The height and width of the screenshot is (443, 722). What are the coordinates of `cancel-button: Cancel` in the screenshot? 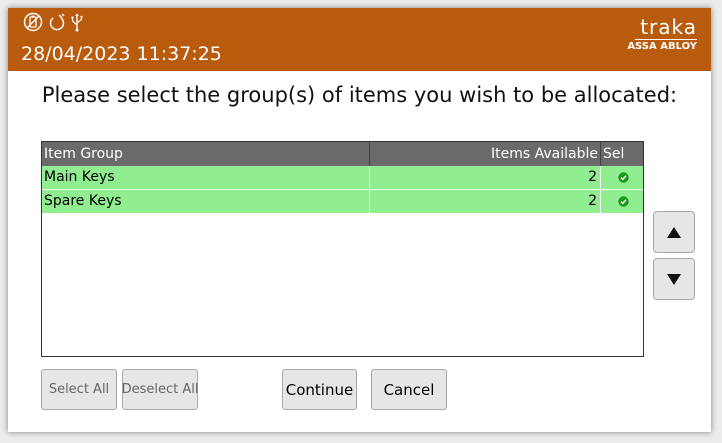 It's located at (409, 389).